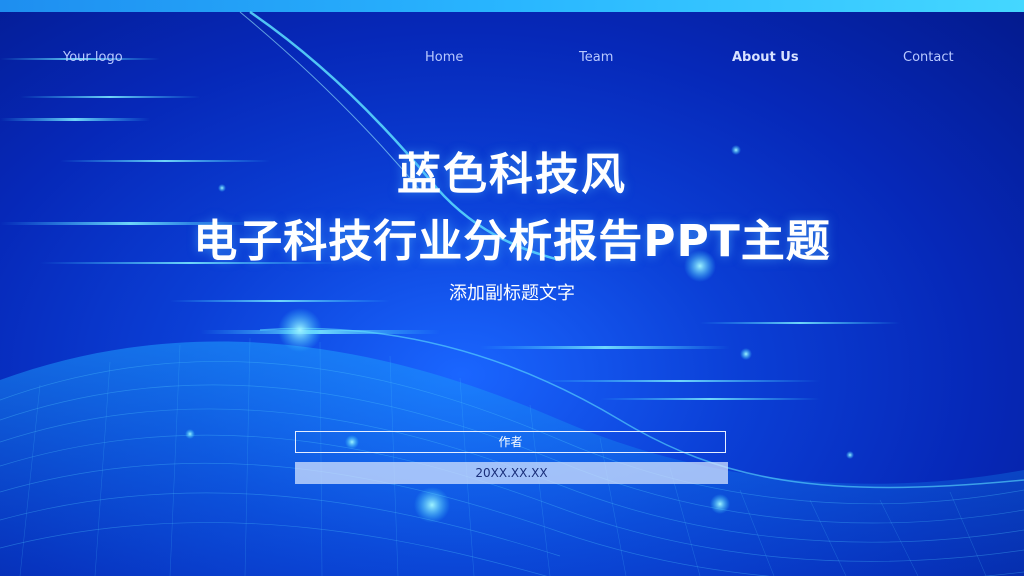  I want to click on main-title-line-1: 蓝色科技风, so click(512, 174).